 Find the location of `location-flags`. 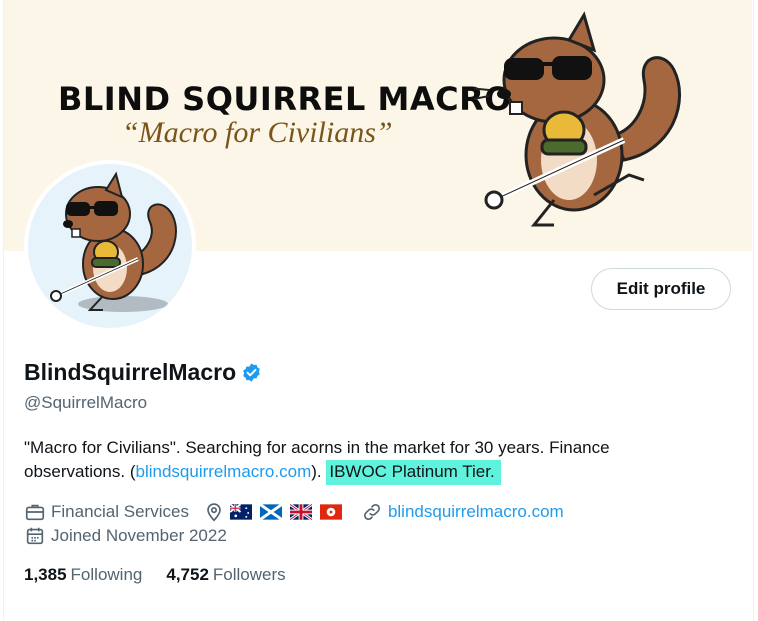

location-flags is located at coordinates (288, 512).